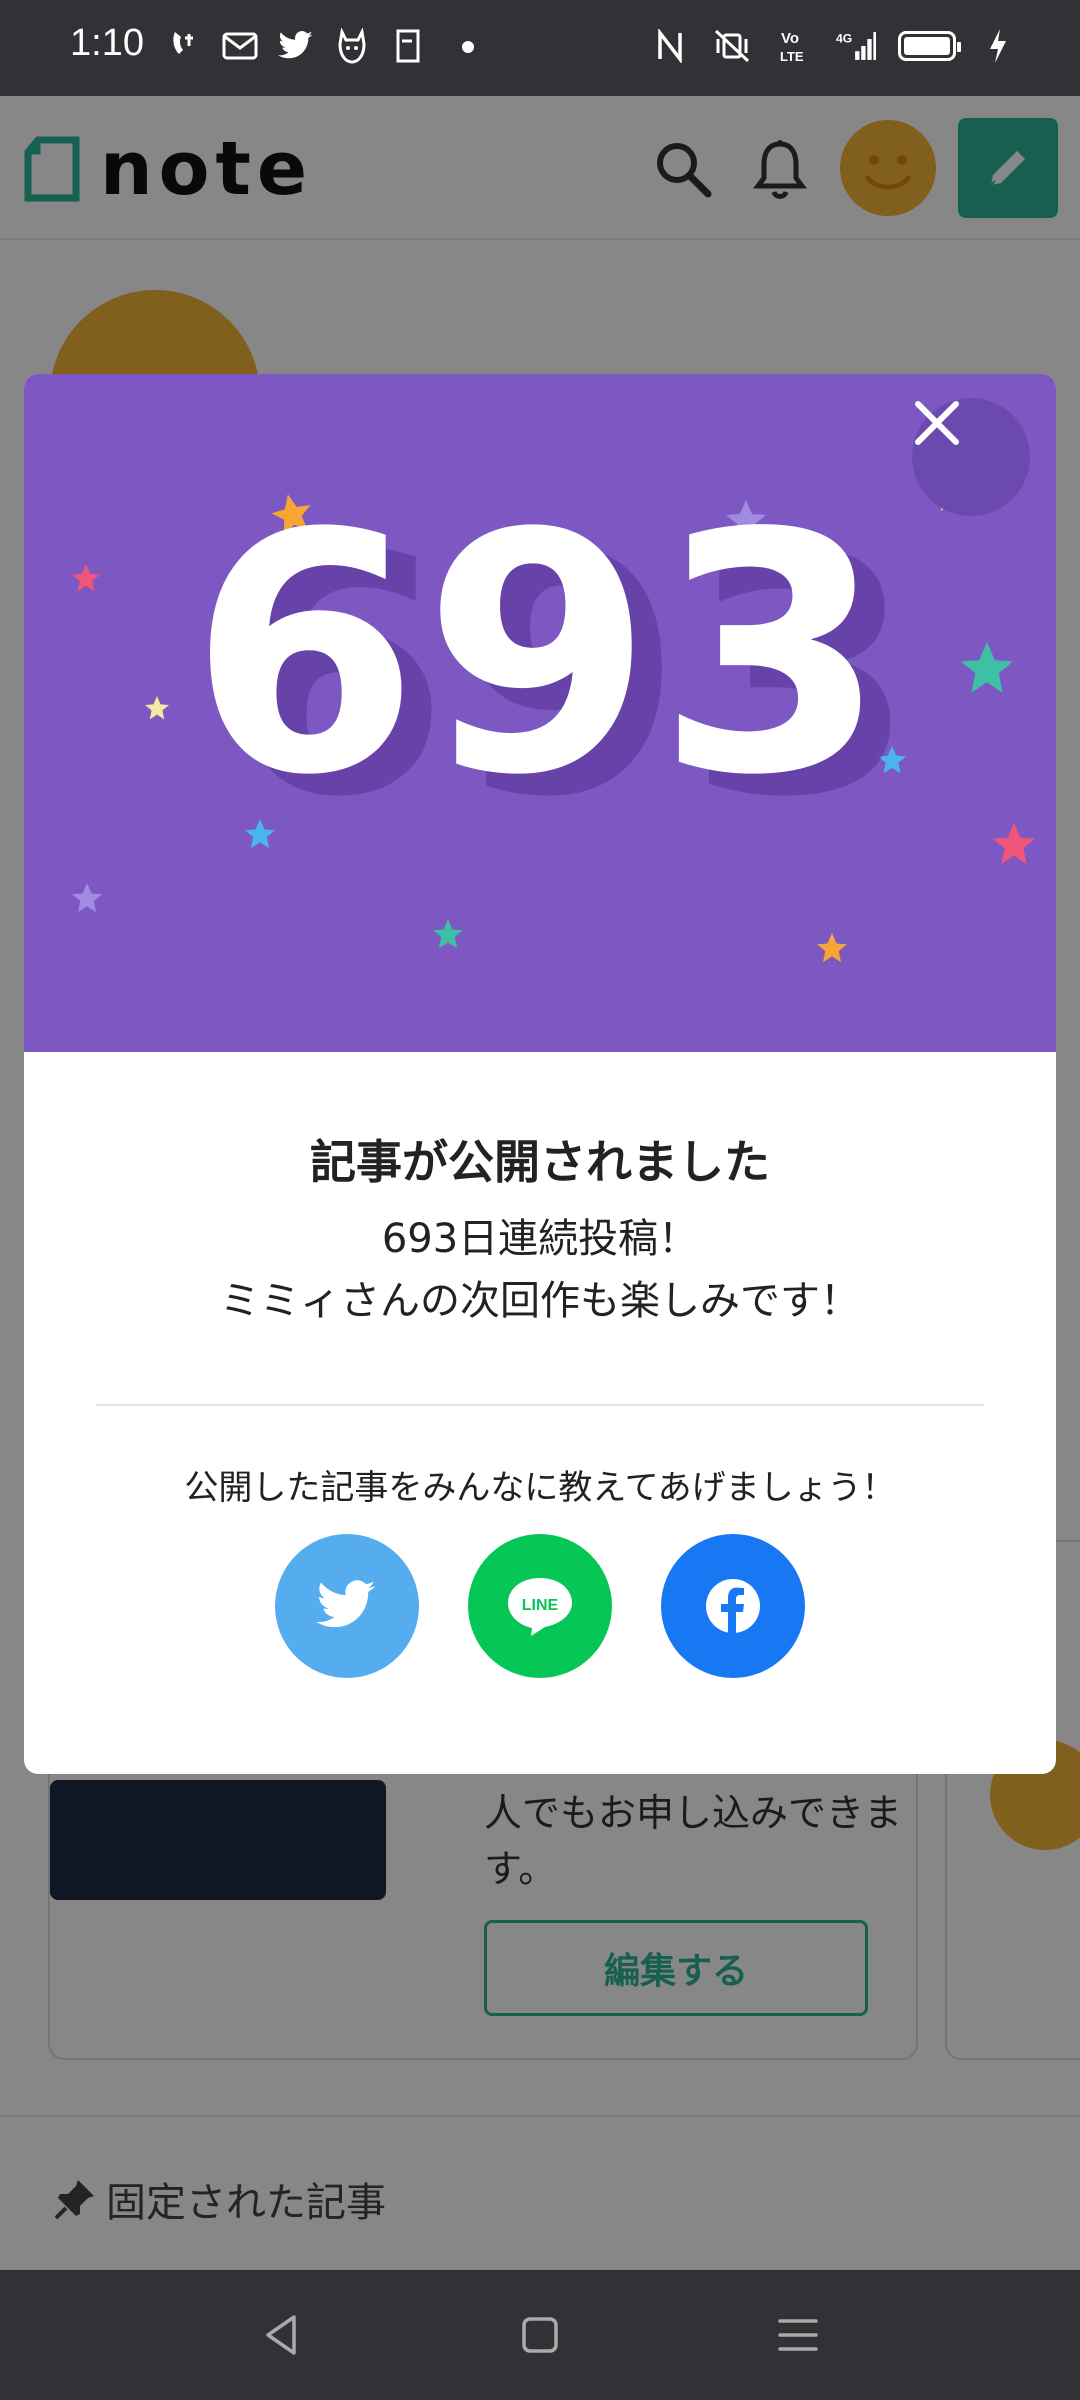  I want to click on status-bar: 1:10 Vo LTE 4G, so click(540, 48).